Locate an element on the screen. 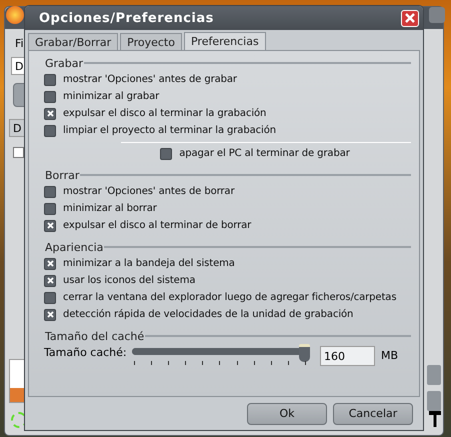  close-icon is located at coordinates (410, 18).